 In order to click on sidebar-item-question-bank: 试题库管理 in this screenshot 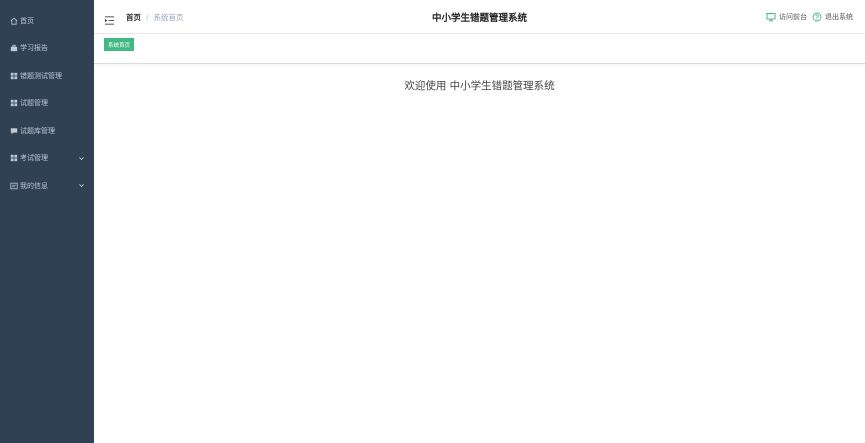, I will do `click(47, 131)`.